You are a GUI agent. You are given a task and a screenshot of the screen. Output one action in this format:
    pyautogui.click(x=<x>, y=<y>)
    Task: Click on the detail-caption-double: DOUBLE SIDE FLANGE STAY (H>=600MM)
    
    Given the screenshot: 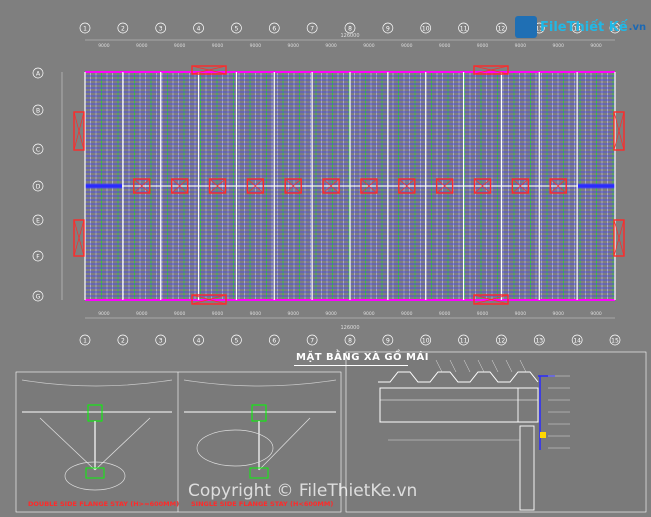 What is the action you would take?
    pyautogui.click(x=104, y=504)
    